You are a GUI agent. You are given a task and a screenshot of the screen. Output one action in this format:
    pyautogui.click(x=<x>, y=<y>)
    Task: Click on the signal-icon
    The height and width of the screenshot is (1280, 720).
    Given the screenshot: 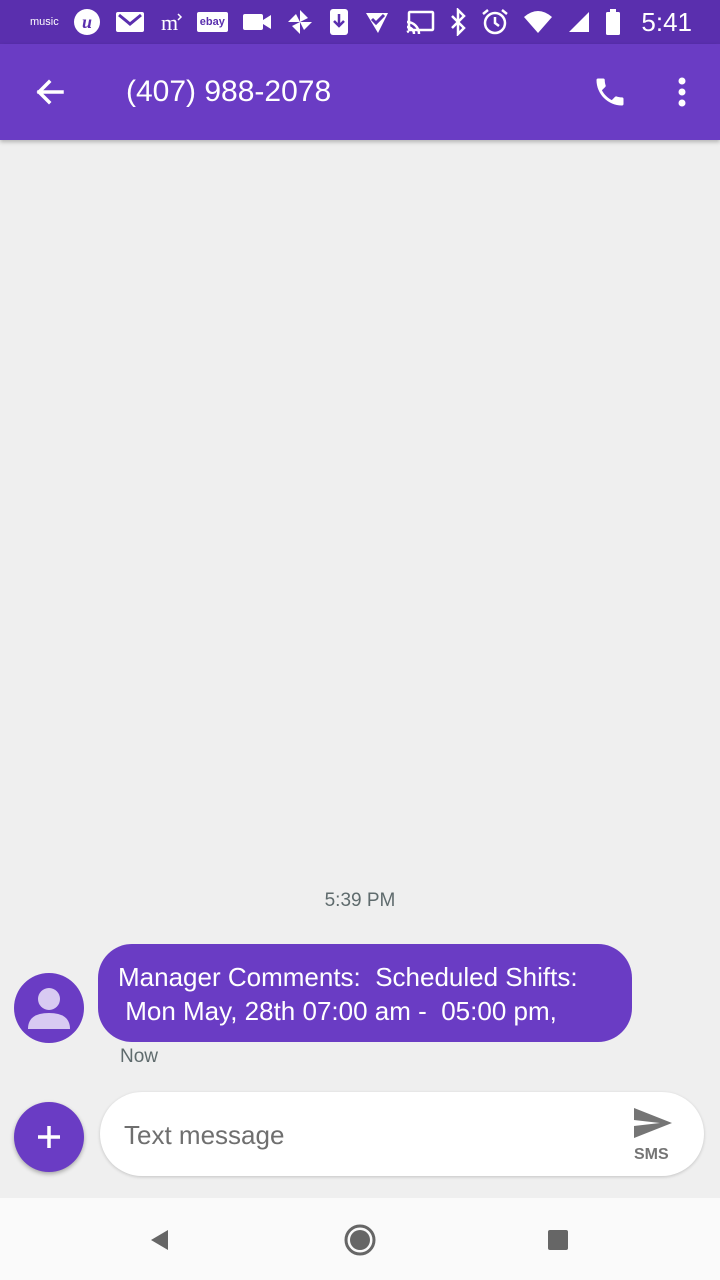 What is the action you would take?
    pyautogui.click(x=579, y=22)
    